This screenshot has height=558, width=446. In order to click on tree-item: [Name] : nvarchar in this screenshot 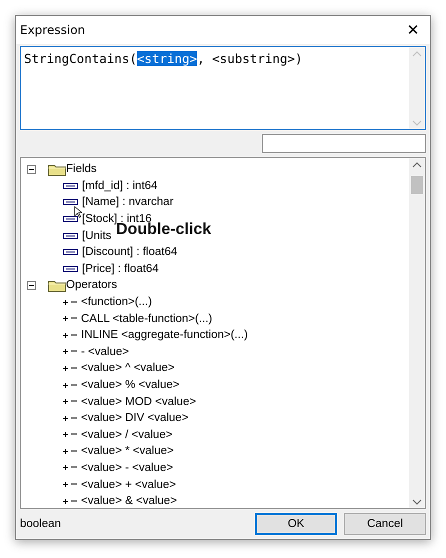, I will do `click(128, 202)`.